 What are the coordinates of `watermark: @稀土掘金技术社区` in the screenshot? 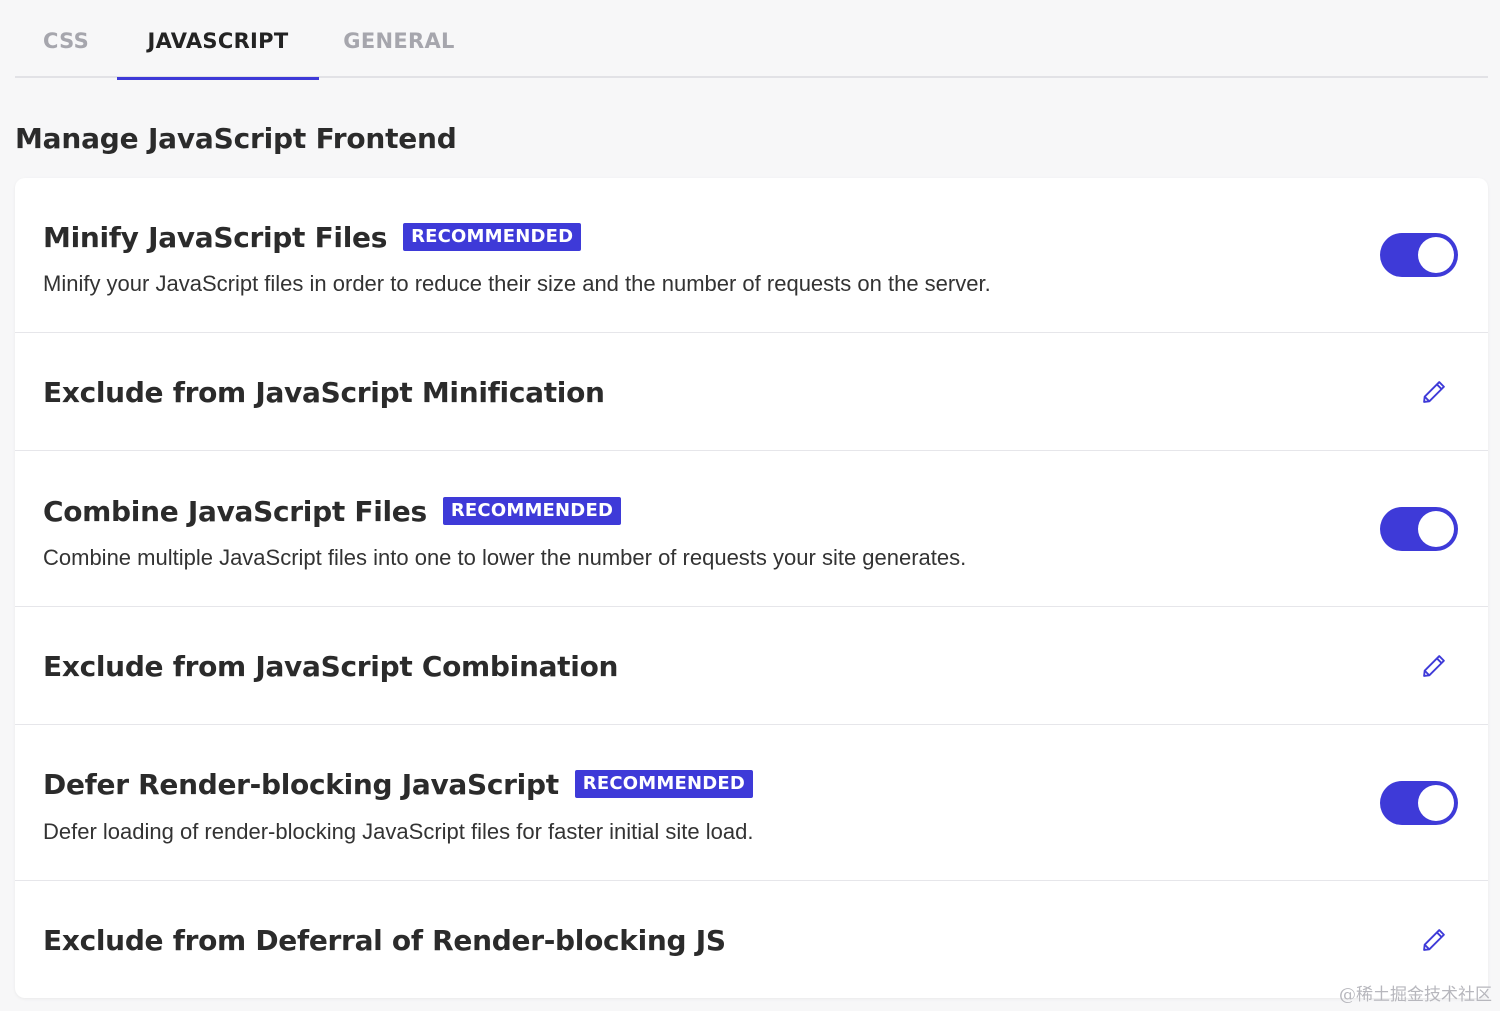 It's located at (1415, 995).